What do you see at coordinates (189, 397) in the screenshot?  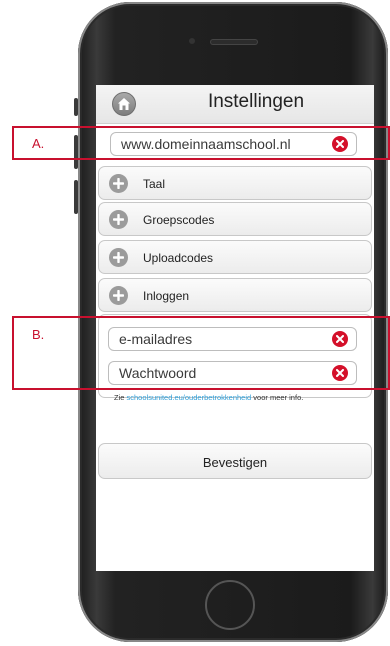 I see `info-link: schoolsunited.eu/ouderbetrokkenheid` at bounding box center [189, 397].